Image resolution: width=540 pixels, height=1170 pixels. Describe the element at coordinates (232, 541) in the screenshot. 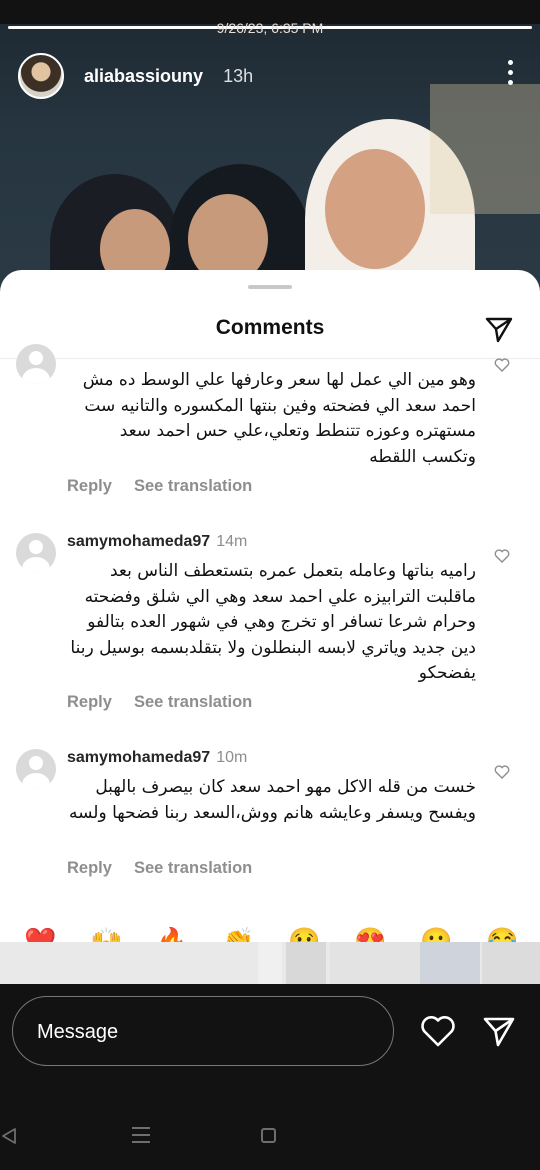

I see `comment-time: 14m` at that location.